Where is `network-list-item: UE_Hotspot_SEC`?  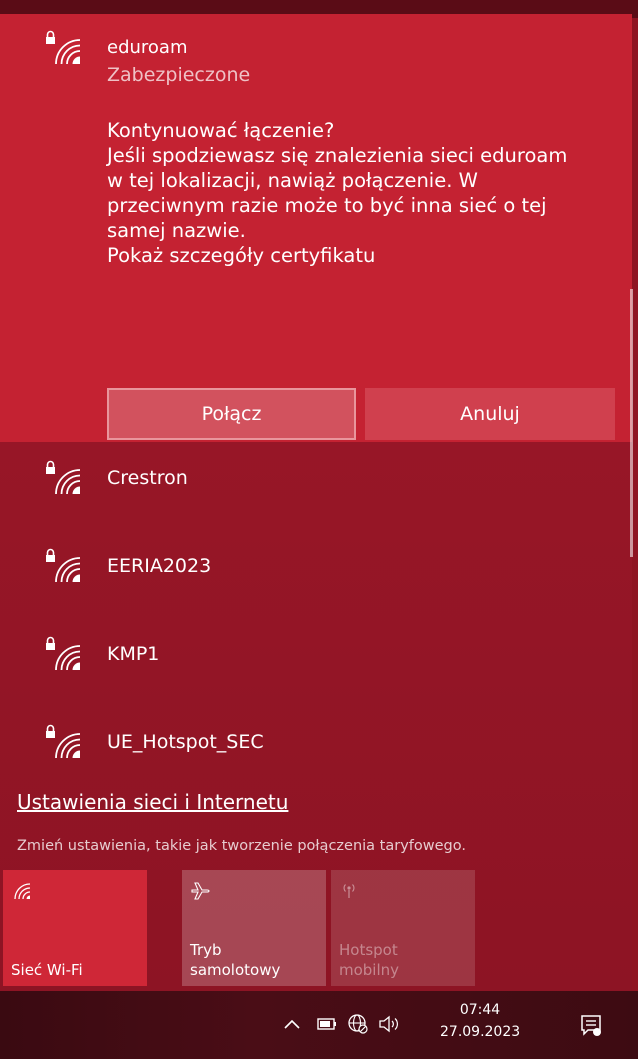 network-list-item: UE_Hotspot_SEC is located at coordinates (316, 750).